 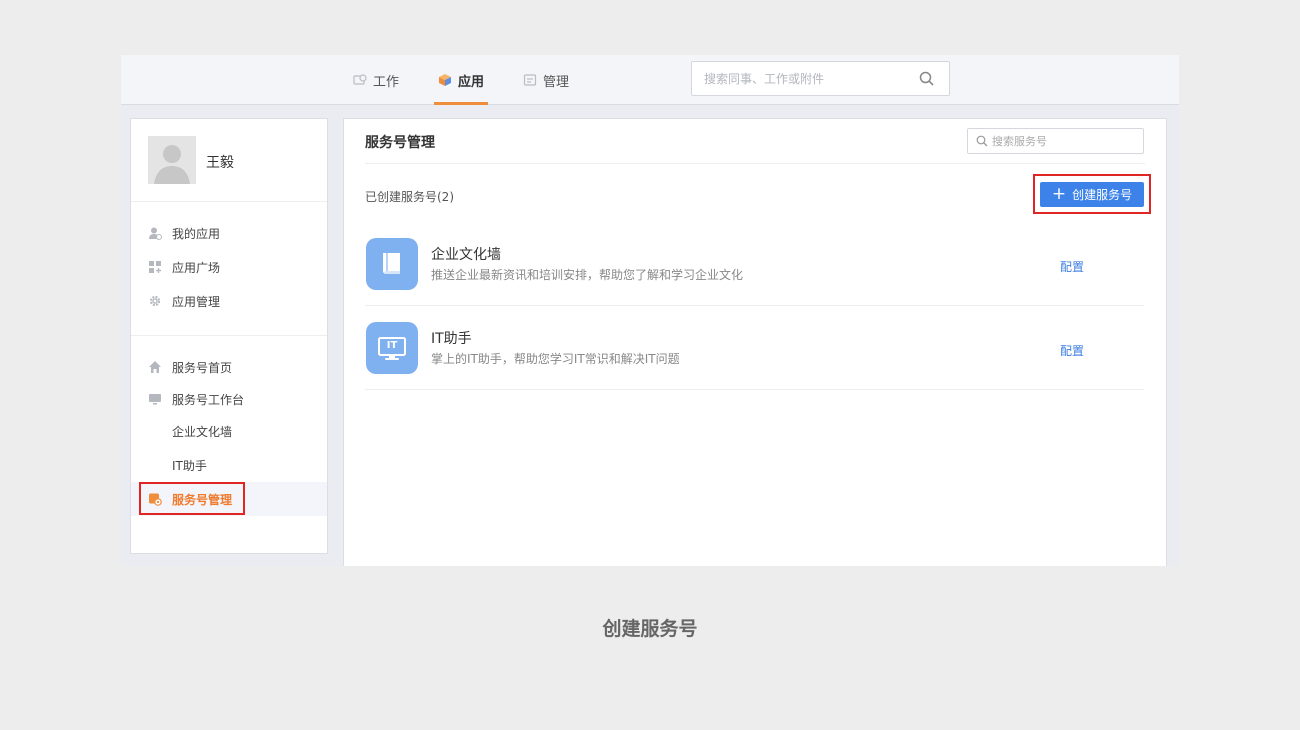 I want to click on sidebar-item-service-workbench: 服务号工作台, so click(x=229, y=399).